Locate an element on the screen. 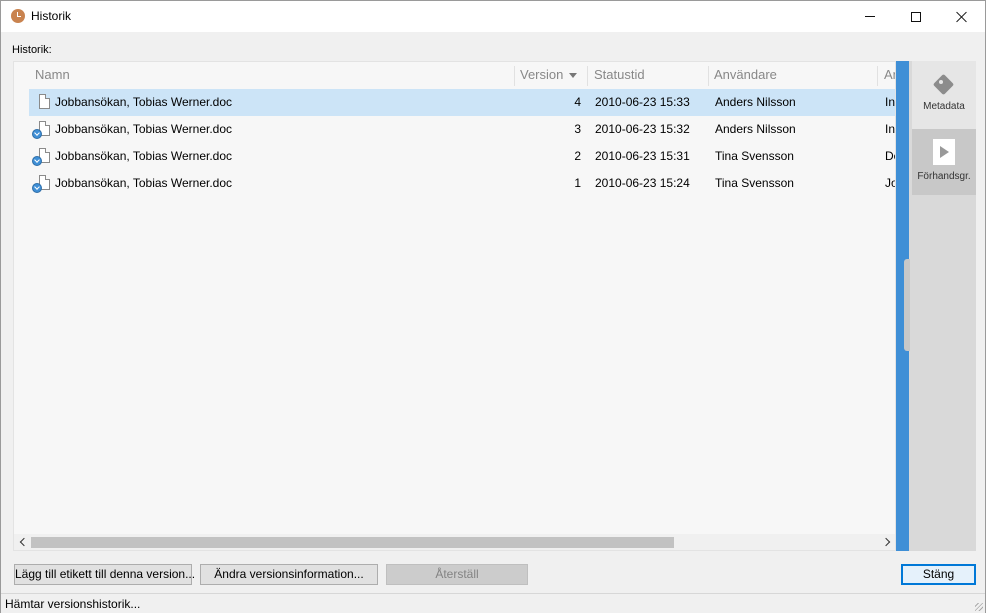  list-header: Namn Version Statustid Användare An is located at coordinates (454, 75).